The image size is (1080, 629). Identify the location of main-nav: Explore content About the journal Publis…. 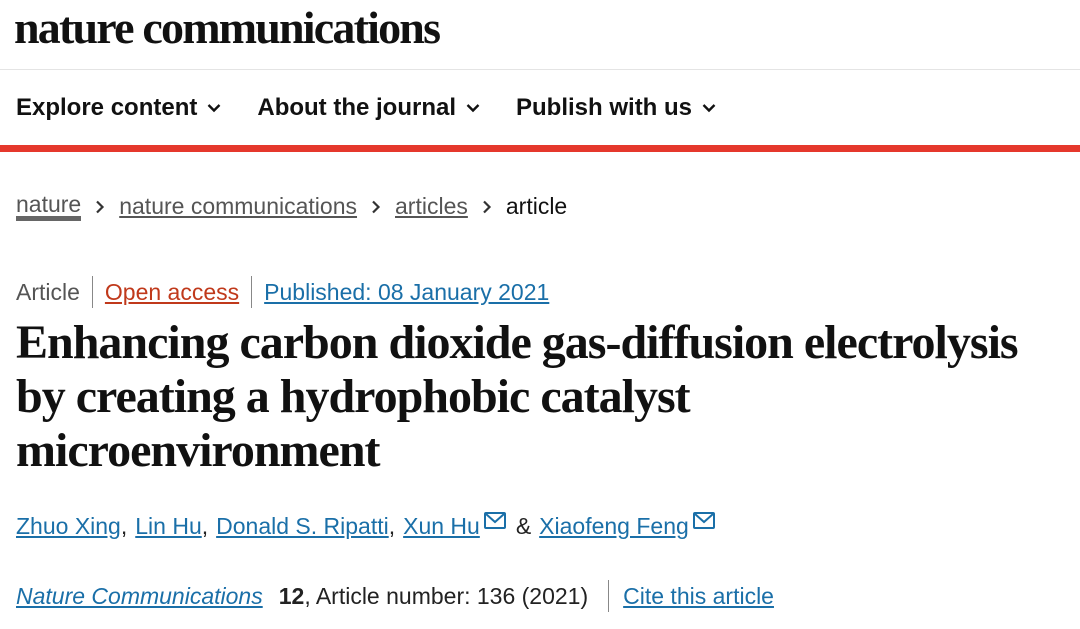
(540, 111).